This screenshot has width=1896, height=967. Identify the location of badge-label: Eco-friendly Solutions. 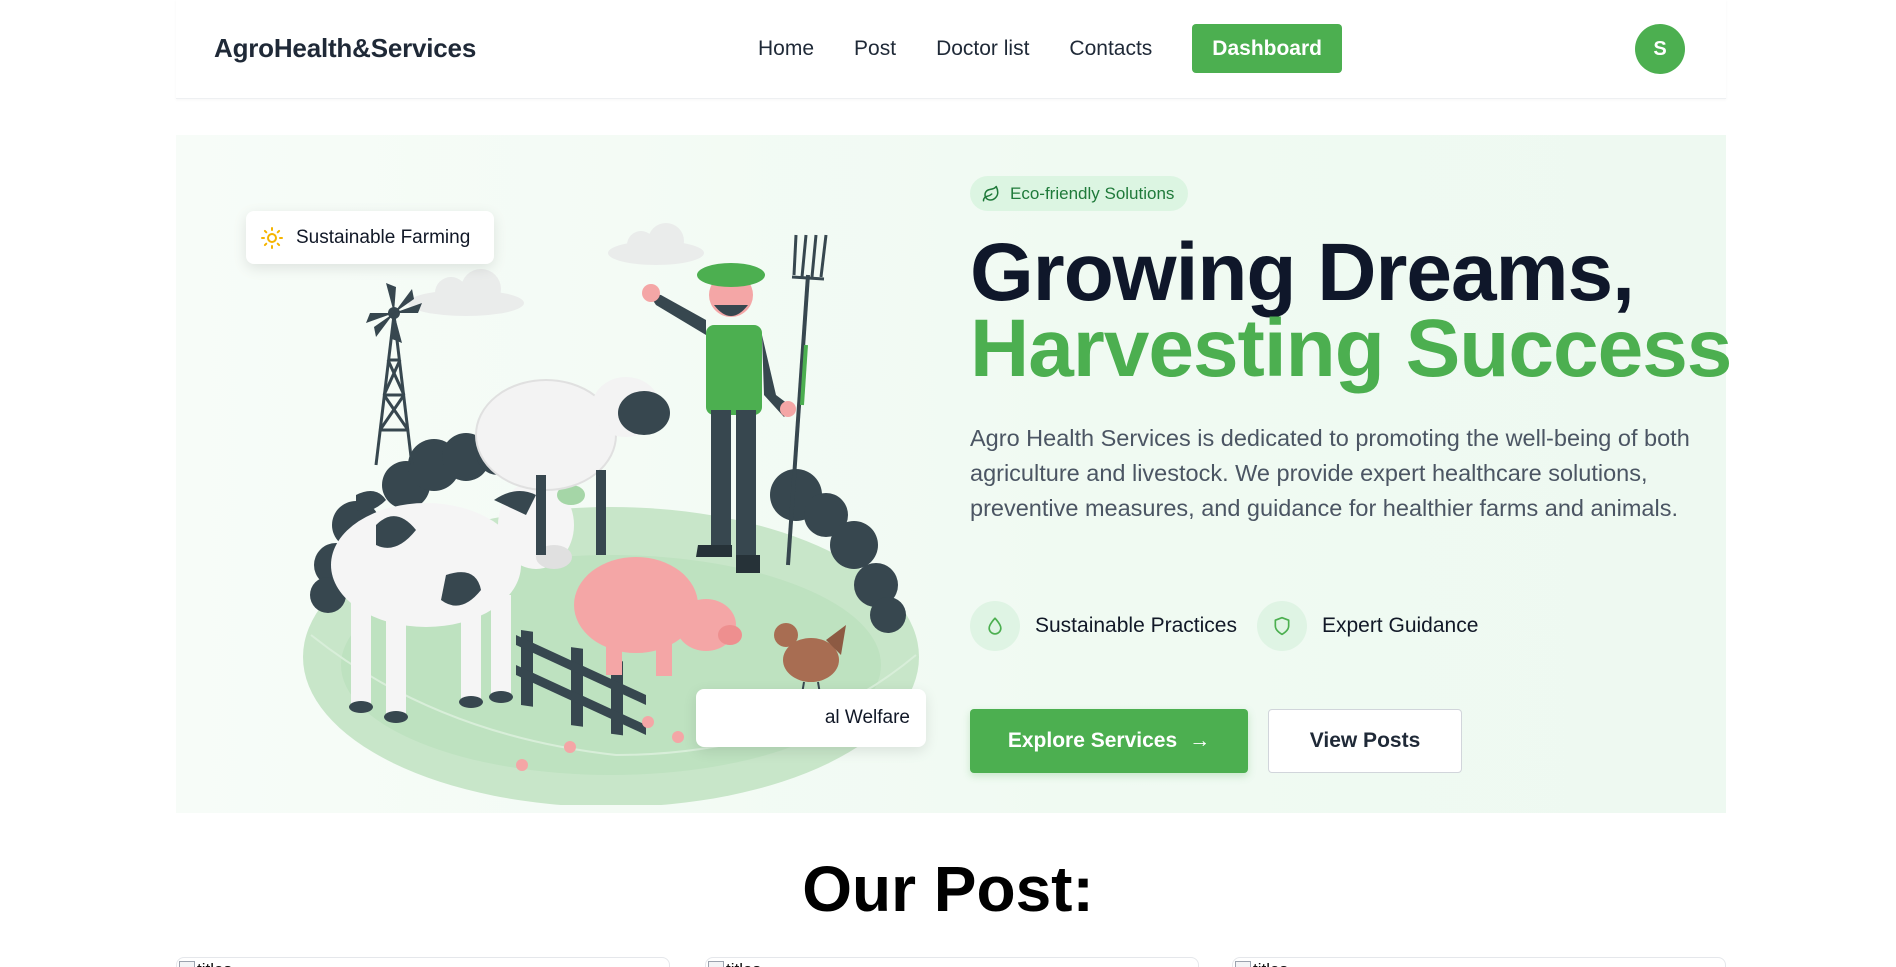
(1092, 193).